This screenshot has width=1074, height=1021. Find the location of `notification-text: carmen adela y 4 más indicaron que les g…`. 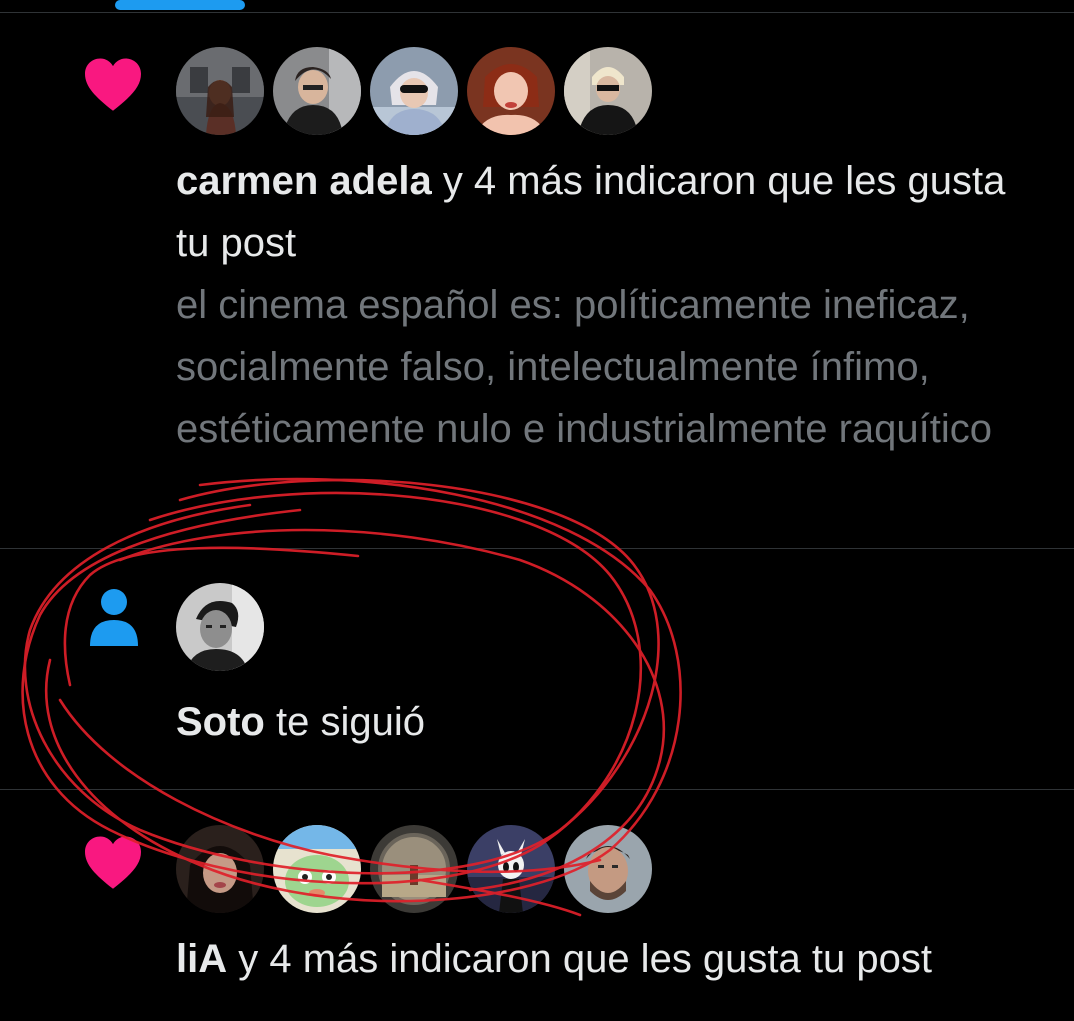

notification-text: carmen adela y 4 más indicaron que les g… is located at coordinates (606, 212).